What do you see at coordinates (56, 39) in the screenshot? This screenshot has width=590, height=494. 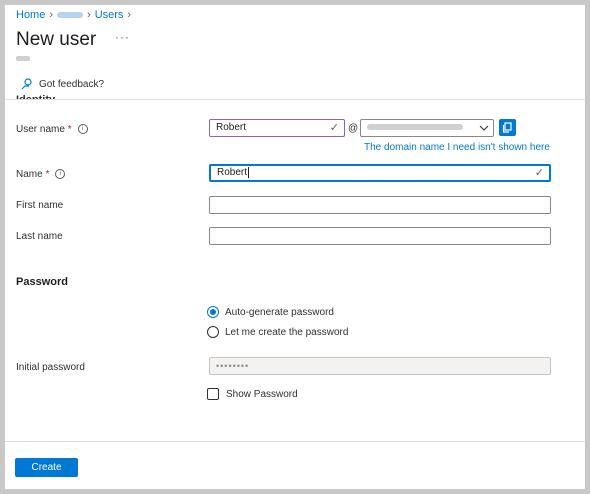 I see `page-title: New user` at bounding box center [56, 39].